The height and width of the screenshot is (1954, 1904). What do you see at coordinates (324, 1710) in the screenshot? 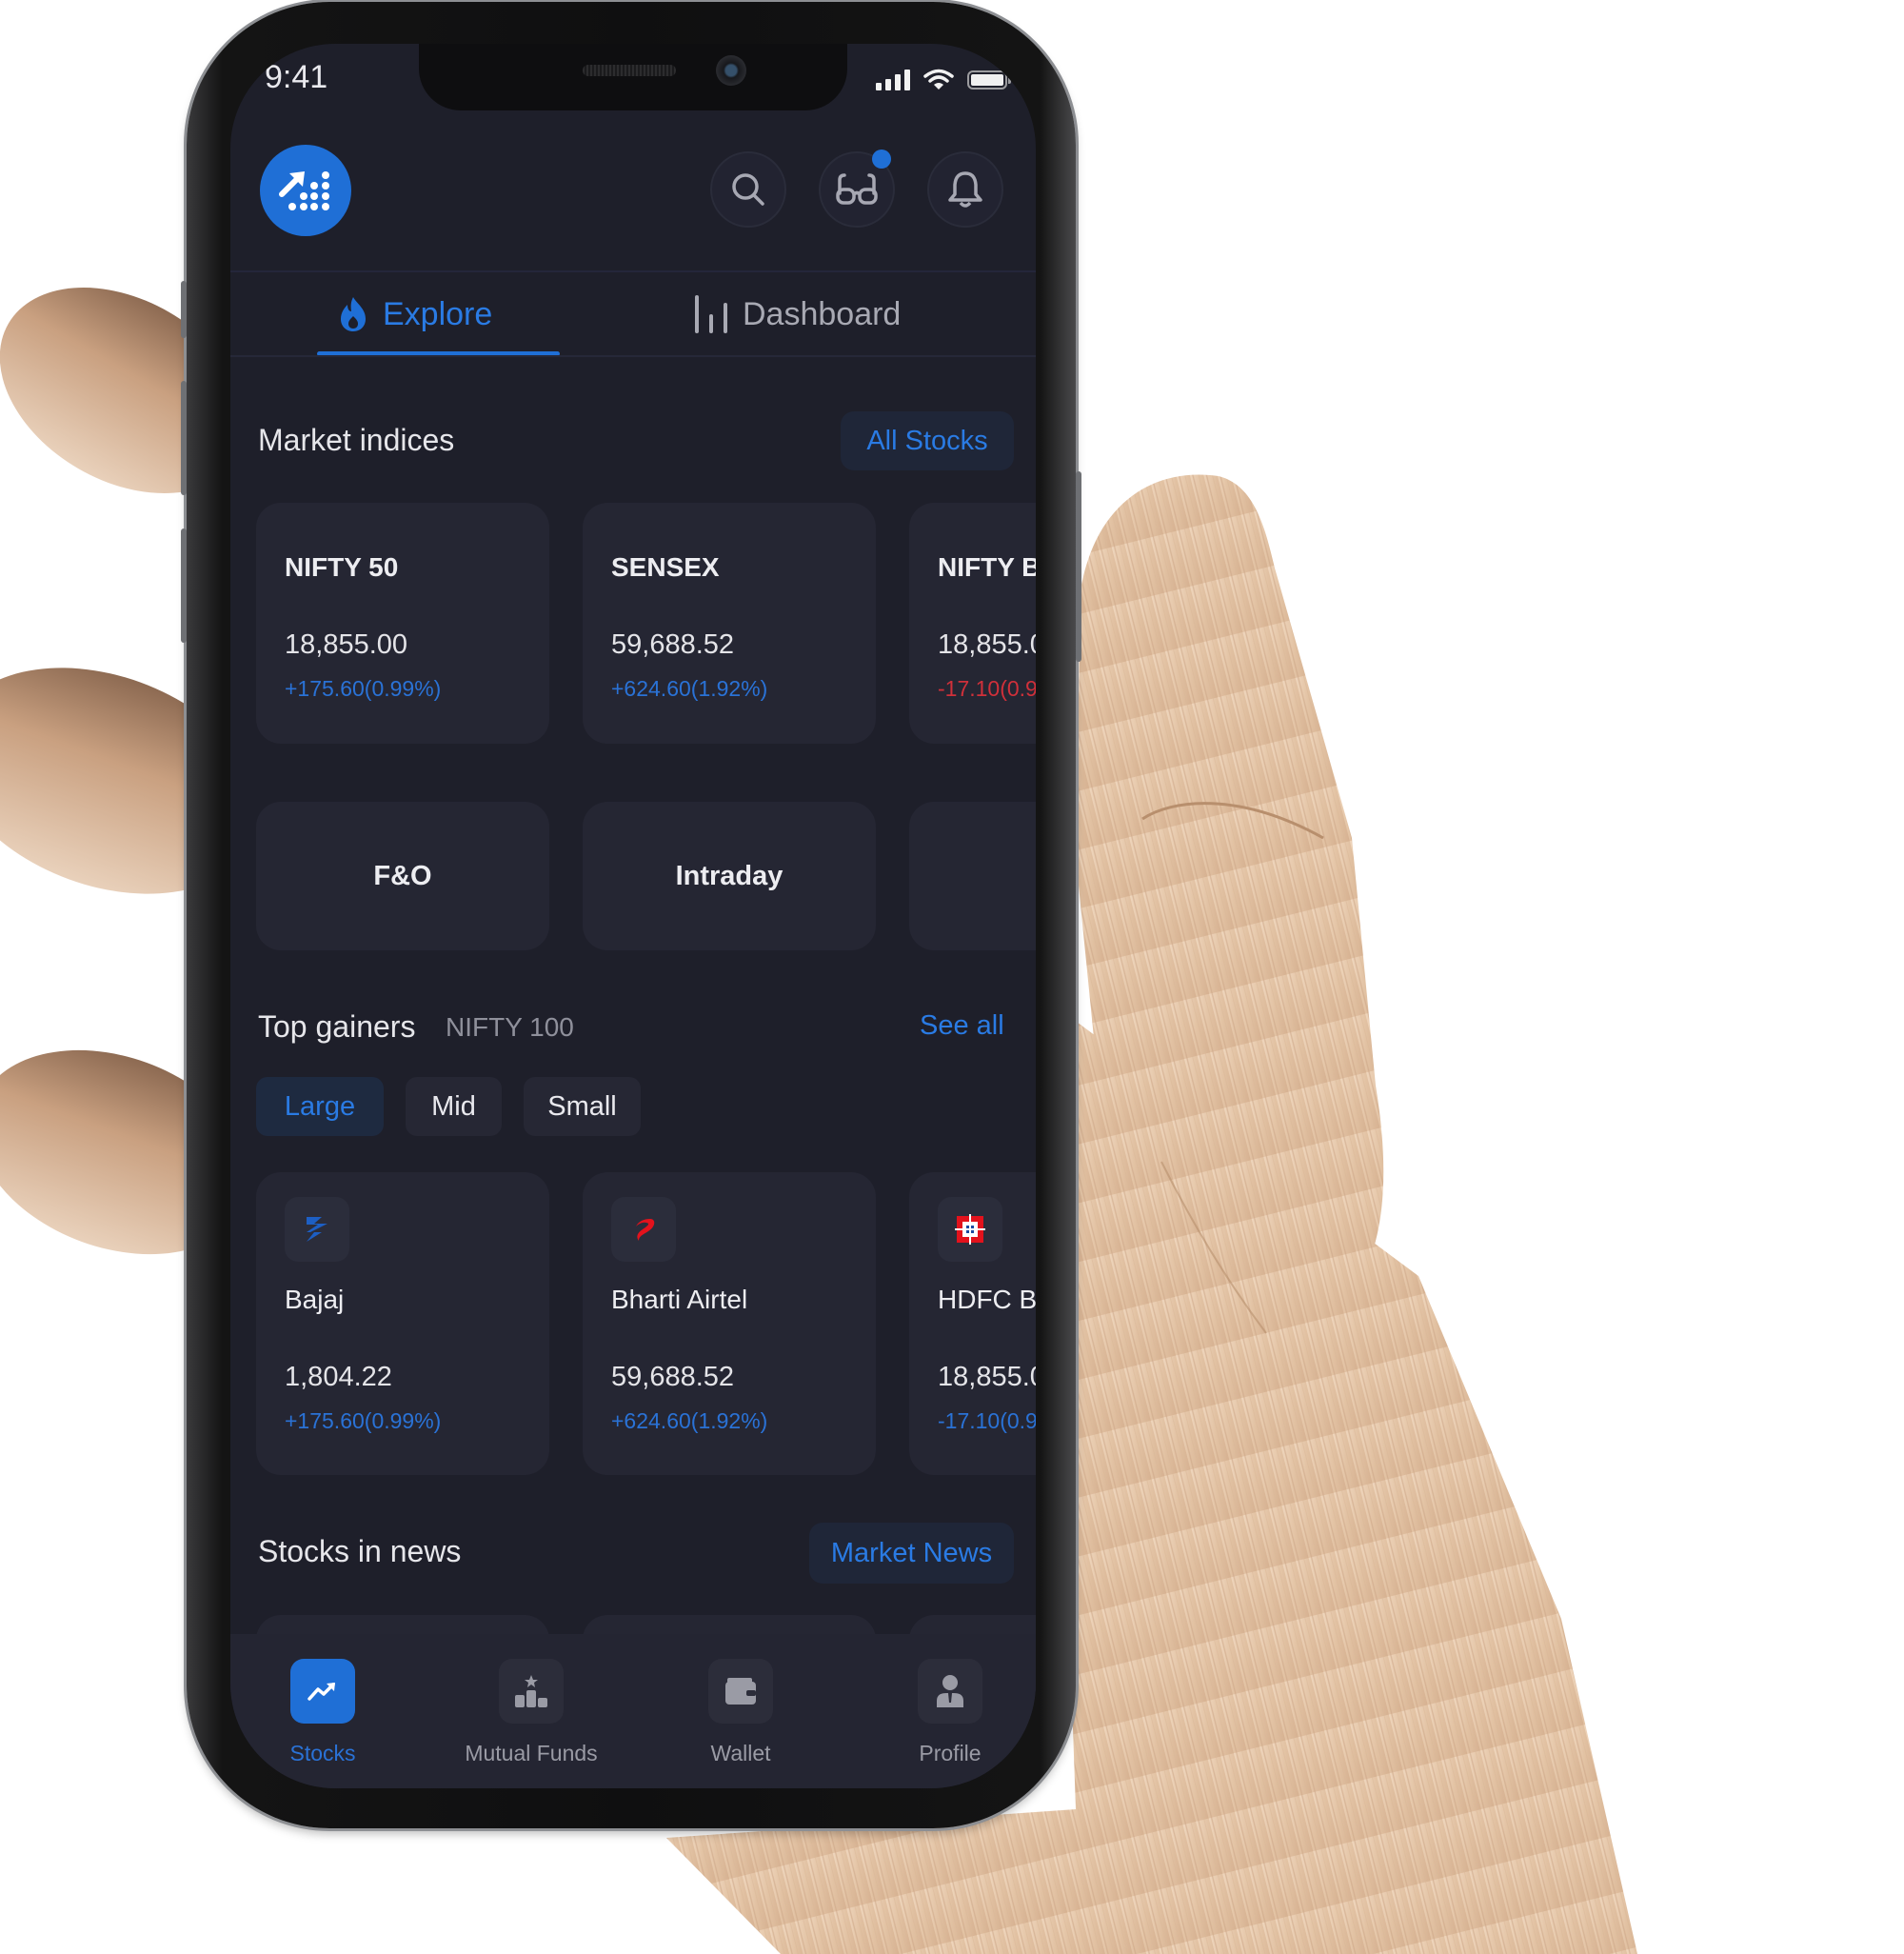
I see `nav-stocks: Stocks` at bounding box center [324, 1710].